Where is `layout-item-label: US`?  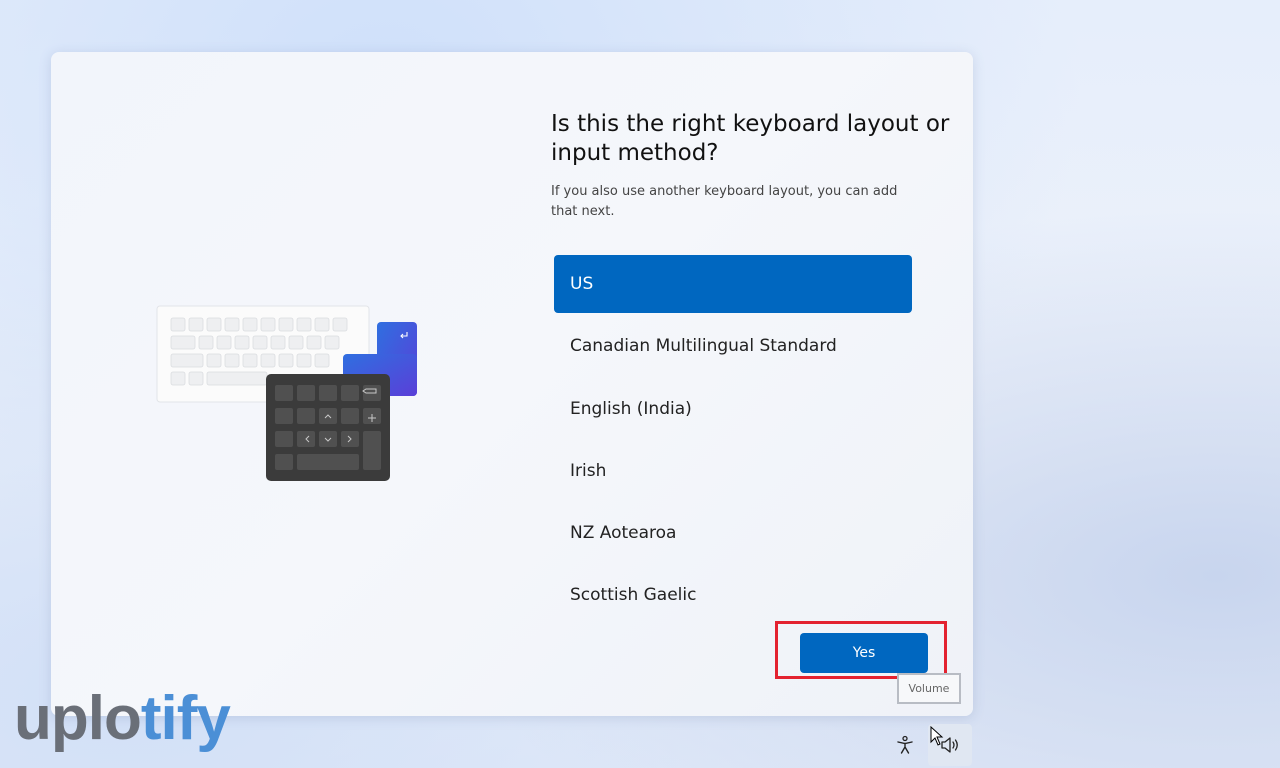 layout-item-label: US is located at coordinates (582, 284).